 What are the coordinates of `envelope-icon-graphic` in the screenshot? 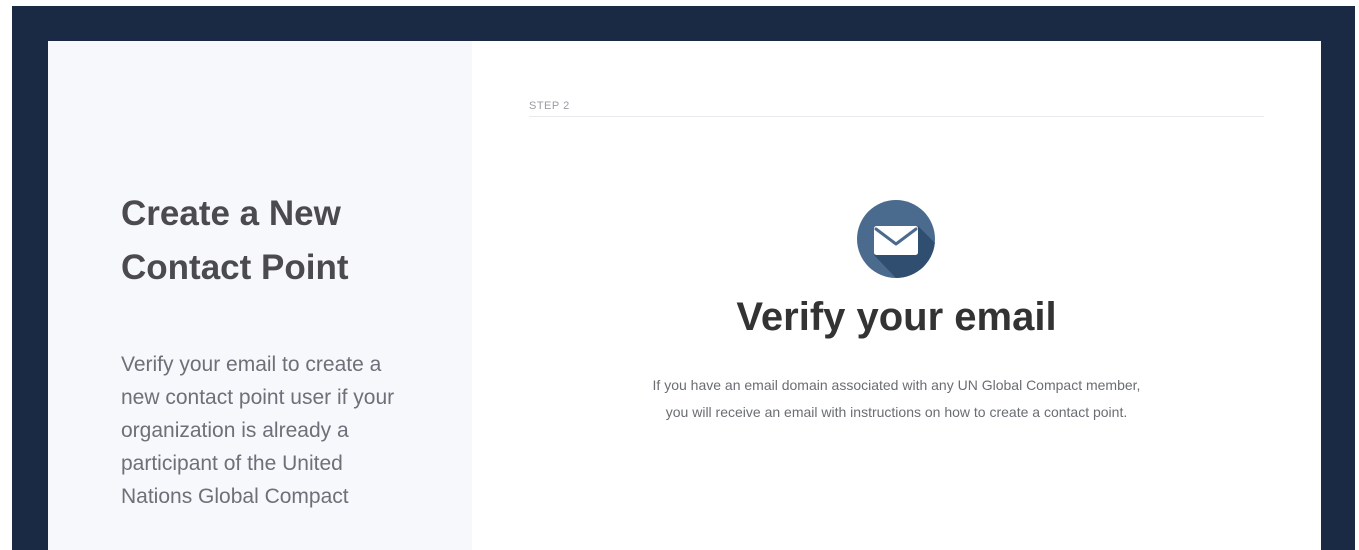 It's located at (896, 239).